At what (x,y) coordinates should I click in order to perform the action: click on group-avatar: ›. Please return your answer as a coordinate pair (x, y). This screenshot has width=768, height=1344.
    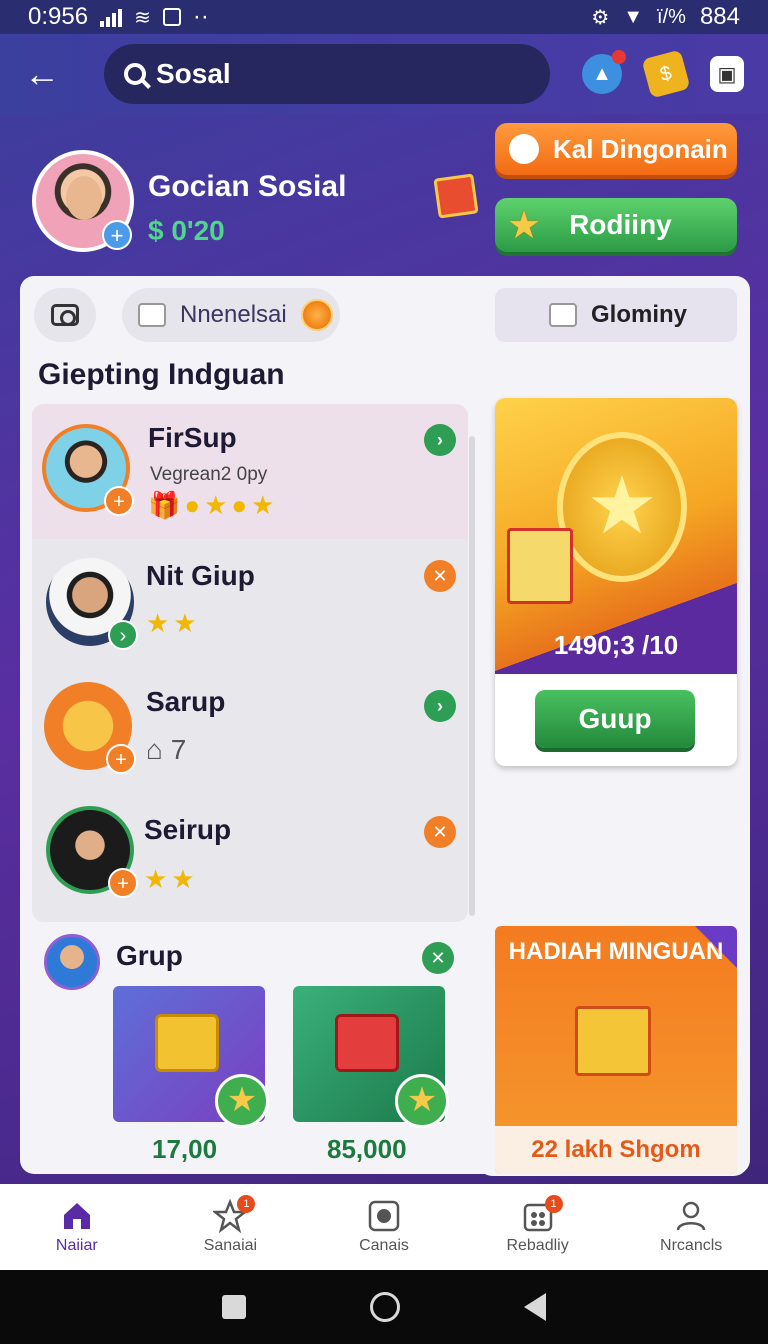
    Looking at the image, I should click on (92, 604).